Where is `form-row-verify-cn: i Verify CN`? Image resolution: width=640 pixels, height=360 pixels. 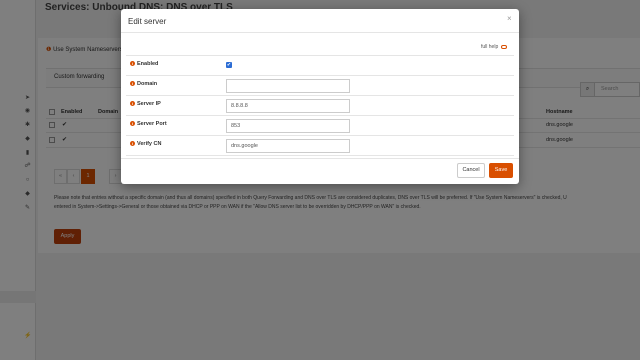
form-row-verify-cn: i Verify CN is located at coordinates (320, 146).